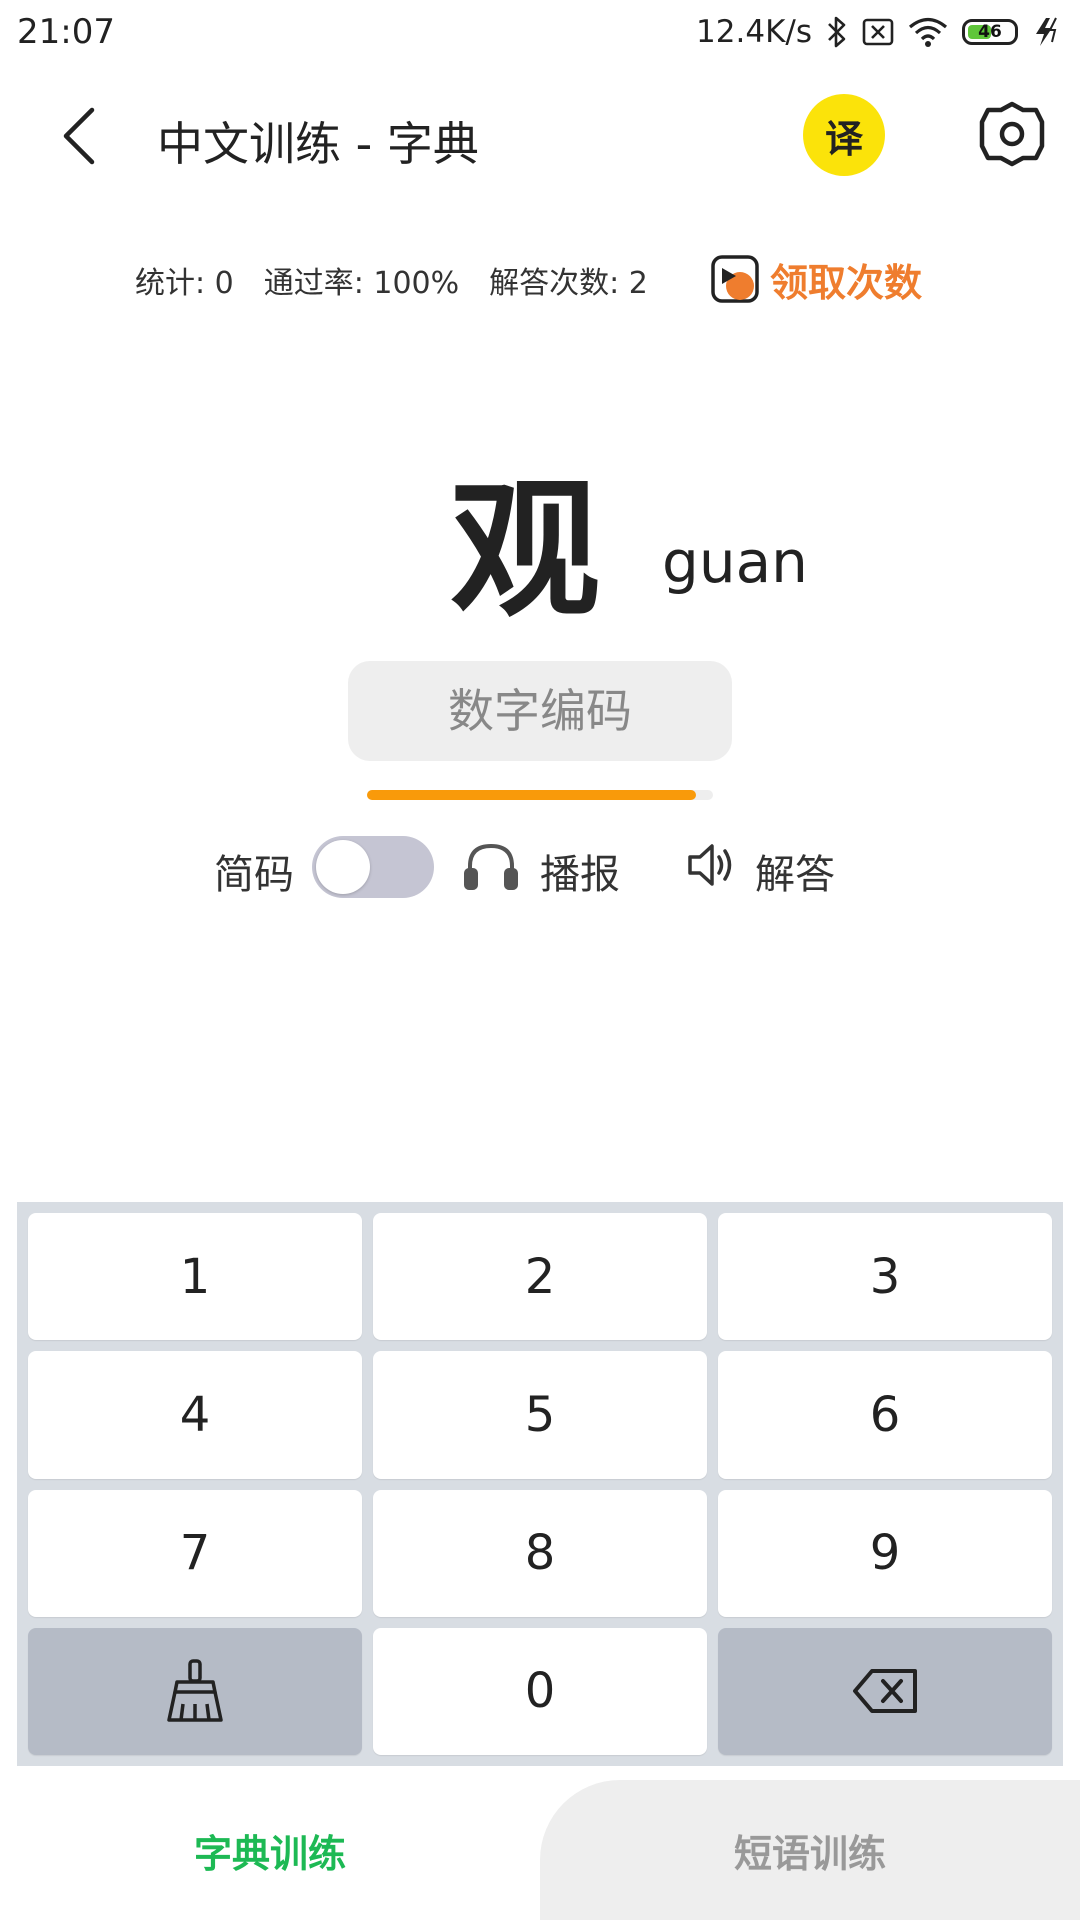  What do you see at coordinates (568, 283) in the screenshot?
I see `stat-answer-times: 解答次数: 2` at bounding box center [568, 283].